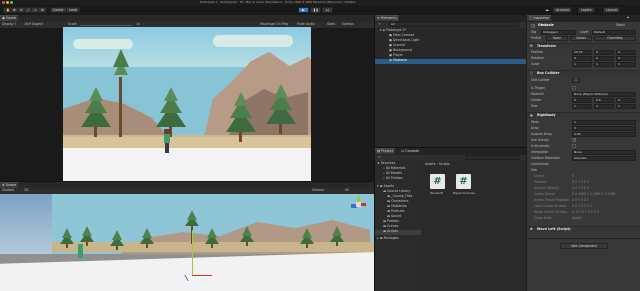 This screenshot has height=291, width=640. Describe the element at coordinates (574, 88) in the screenshot. I see `is-trigger-checkbox` at that location.